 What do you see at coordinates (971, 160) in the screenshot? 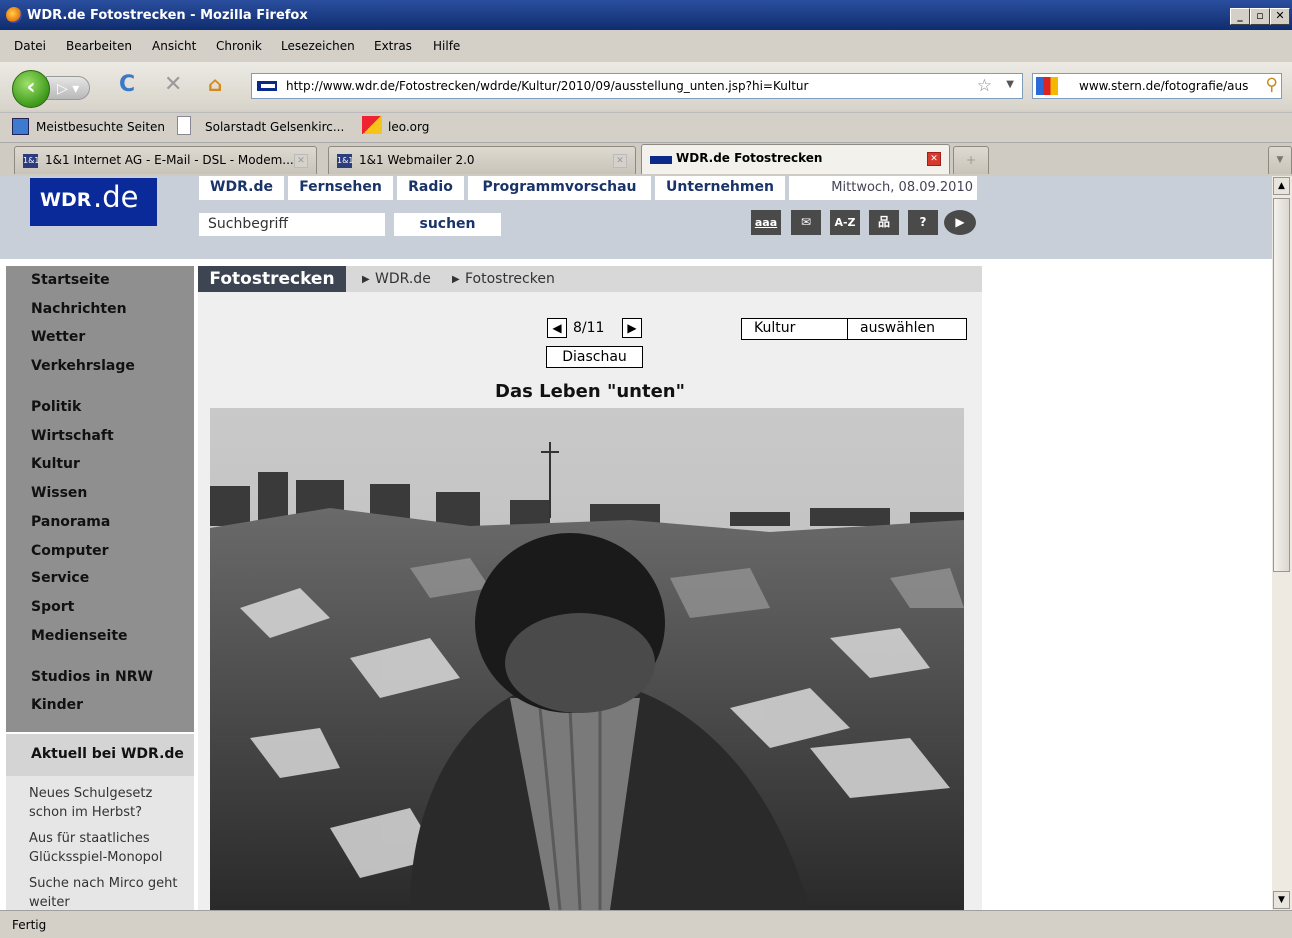
I see `new-tab-button: +` at bounding box center [971, 160].